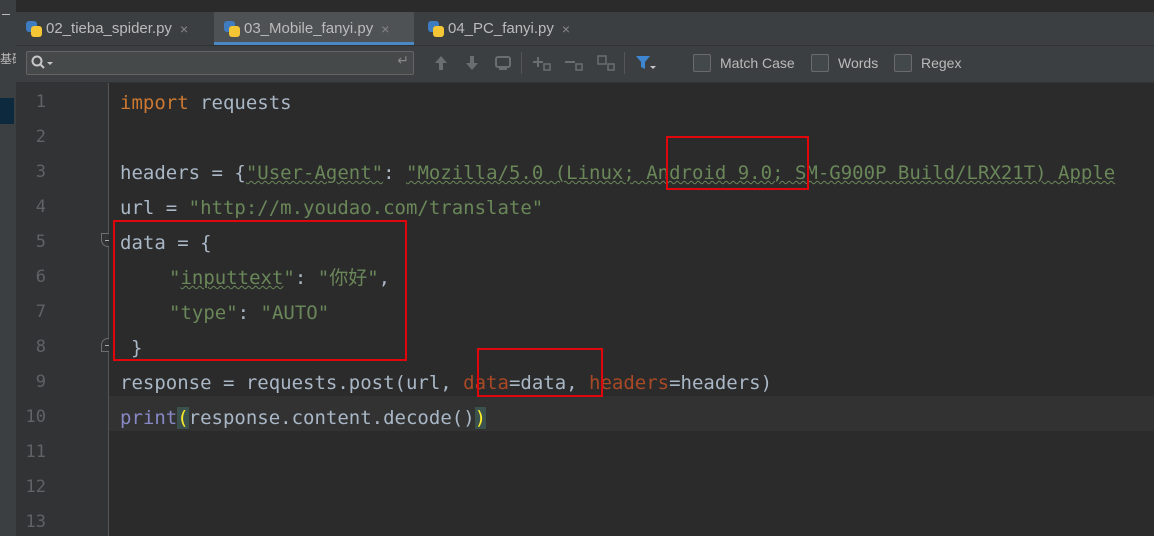 This screenshot has height=536, width=1154. I want to click on code-line-10: print(response.content.decode()), so click(303, 418).